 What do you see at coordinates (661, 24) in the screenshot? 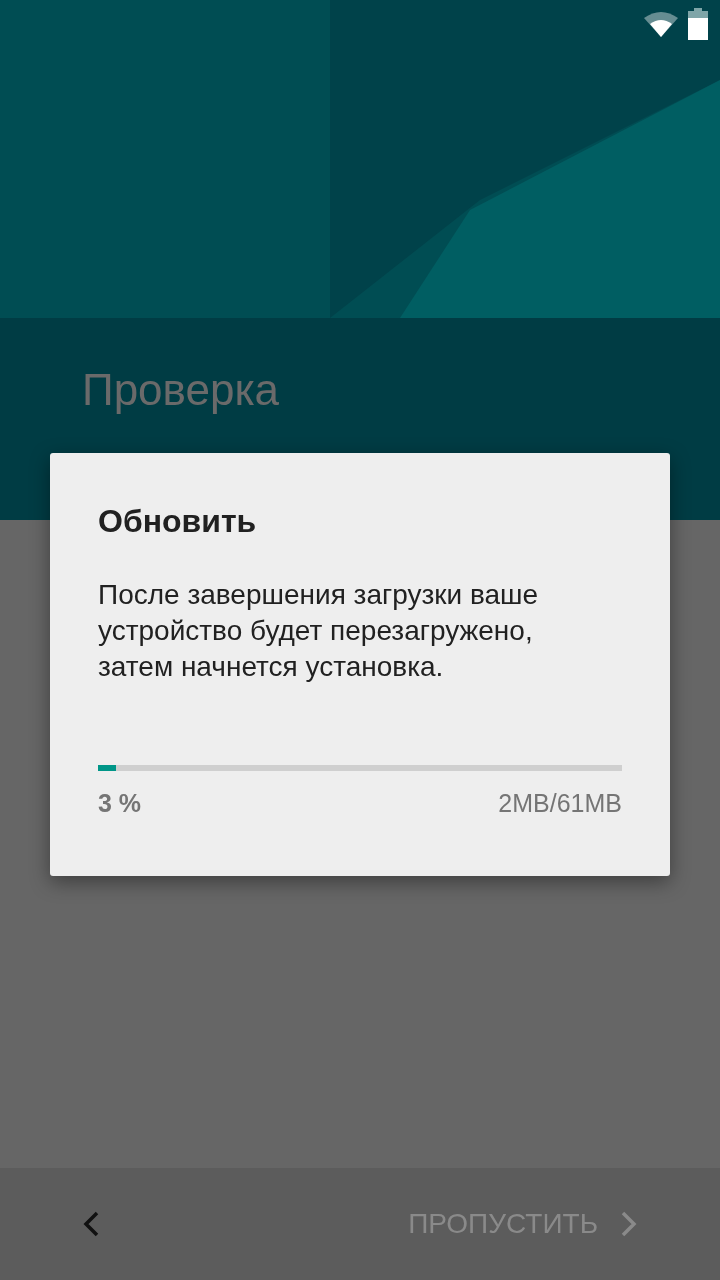
I see `wifi-icon` at bounding box center [661, 24].